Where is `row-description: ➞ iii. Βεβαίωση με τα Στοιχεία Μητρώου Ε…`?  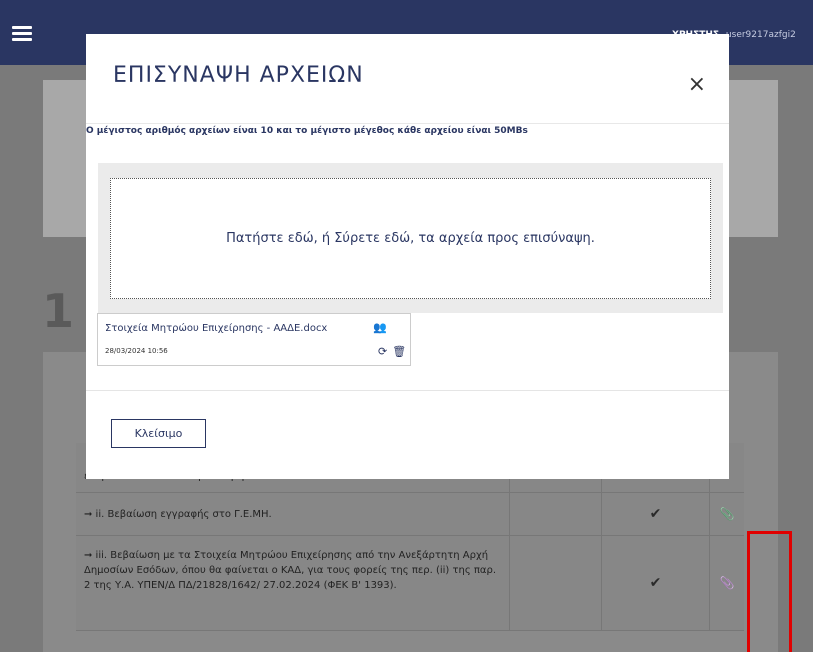
row-description: ➞ iii. Βεβαίωση με τα Στοιχεία Μητρώου Ε… is located at coordinates (293, 583).